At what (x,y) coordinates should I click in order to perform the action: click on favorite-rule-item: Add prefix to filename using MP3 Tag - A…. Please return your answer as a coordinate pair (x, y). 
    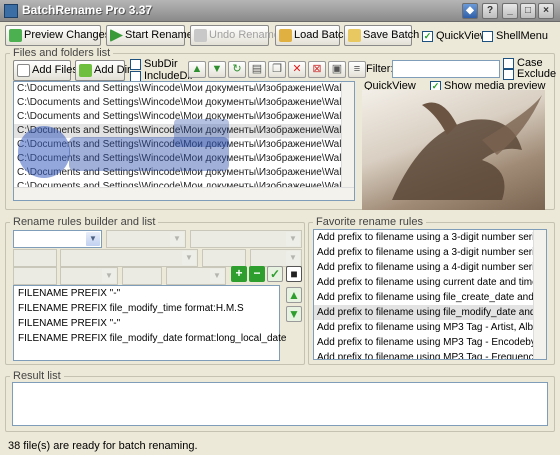
    Looking at the image, I should click on (430, 327).